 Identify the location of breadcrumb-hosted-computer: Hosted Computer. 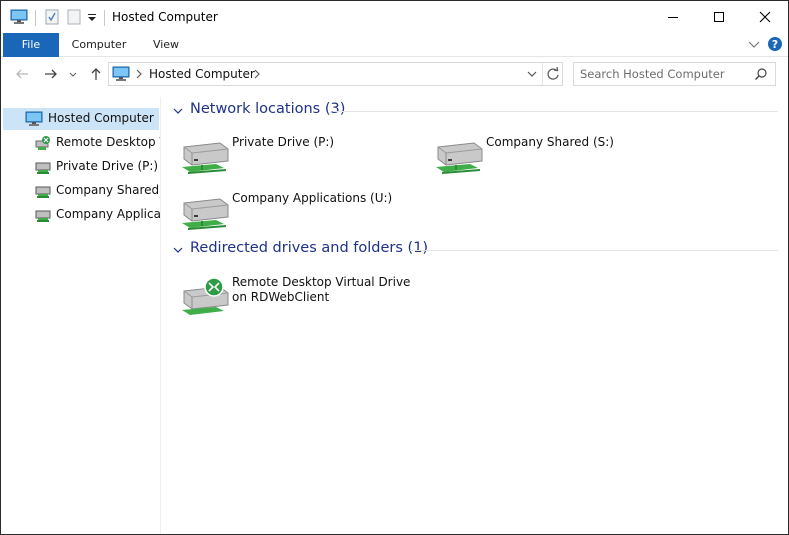
(202, 74).